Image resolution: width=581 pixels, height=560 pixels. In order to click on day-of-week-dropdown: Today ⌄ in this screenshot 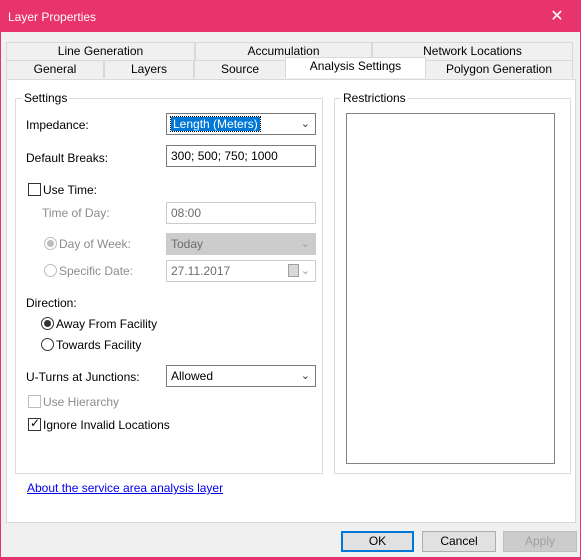, I will do `click(241, 244)`.